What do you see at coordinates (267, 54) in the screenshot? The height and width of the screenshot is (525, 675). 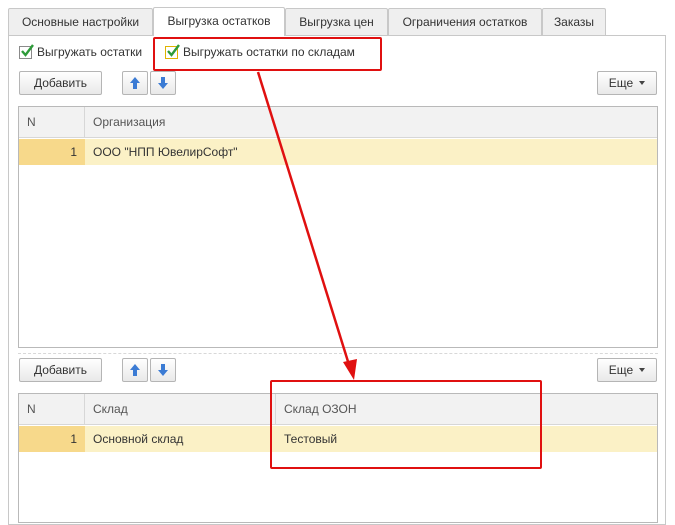 I see `highlight-checkbox-box` at bounding box center [267, 54].